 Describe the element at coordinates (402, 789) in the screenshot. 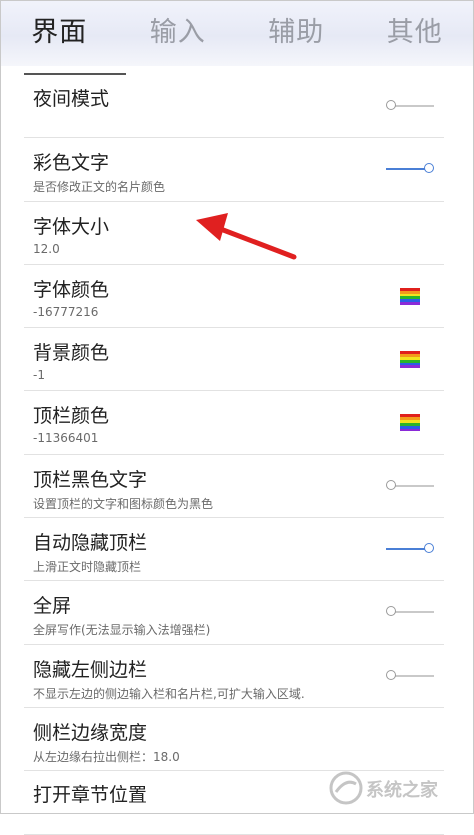

I see `watermark-text: 系统之家` at that location.